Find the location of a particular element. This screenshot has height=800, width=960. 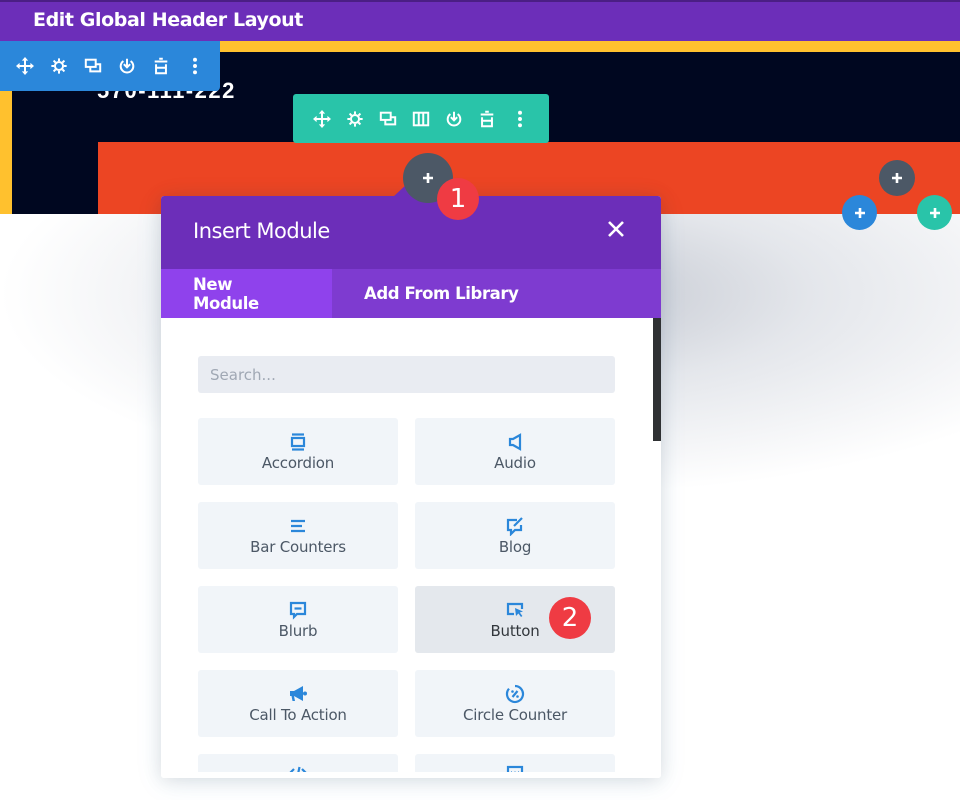

modal-title: Insert Module is located at coordinates (261, 231).